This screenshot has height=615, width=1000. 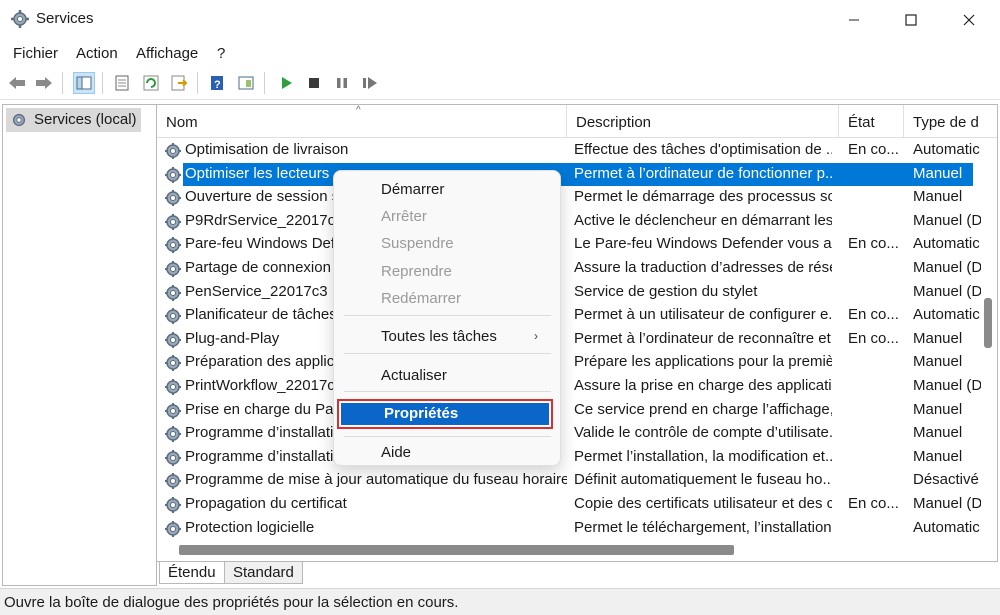 I want to click on menu-item-properties-highlight: Propriétés, so click(x=445, y=414).